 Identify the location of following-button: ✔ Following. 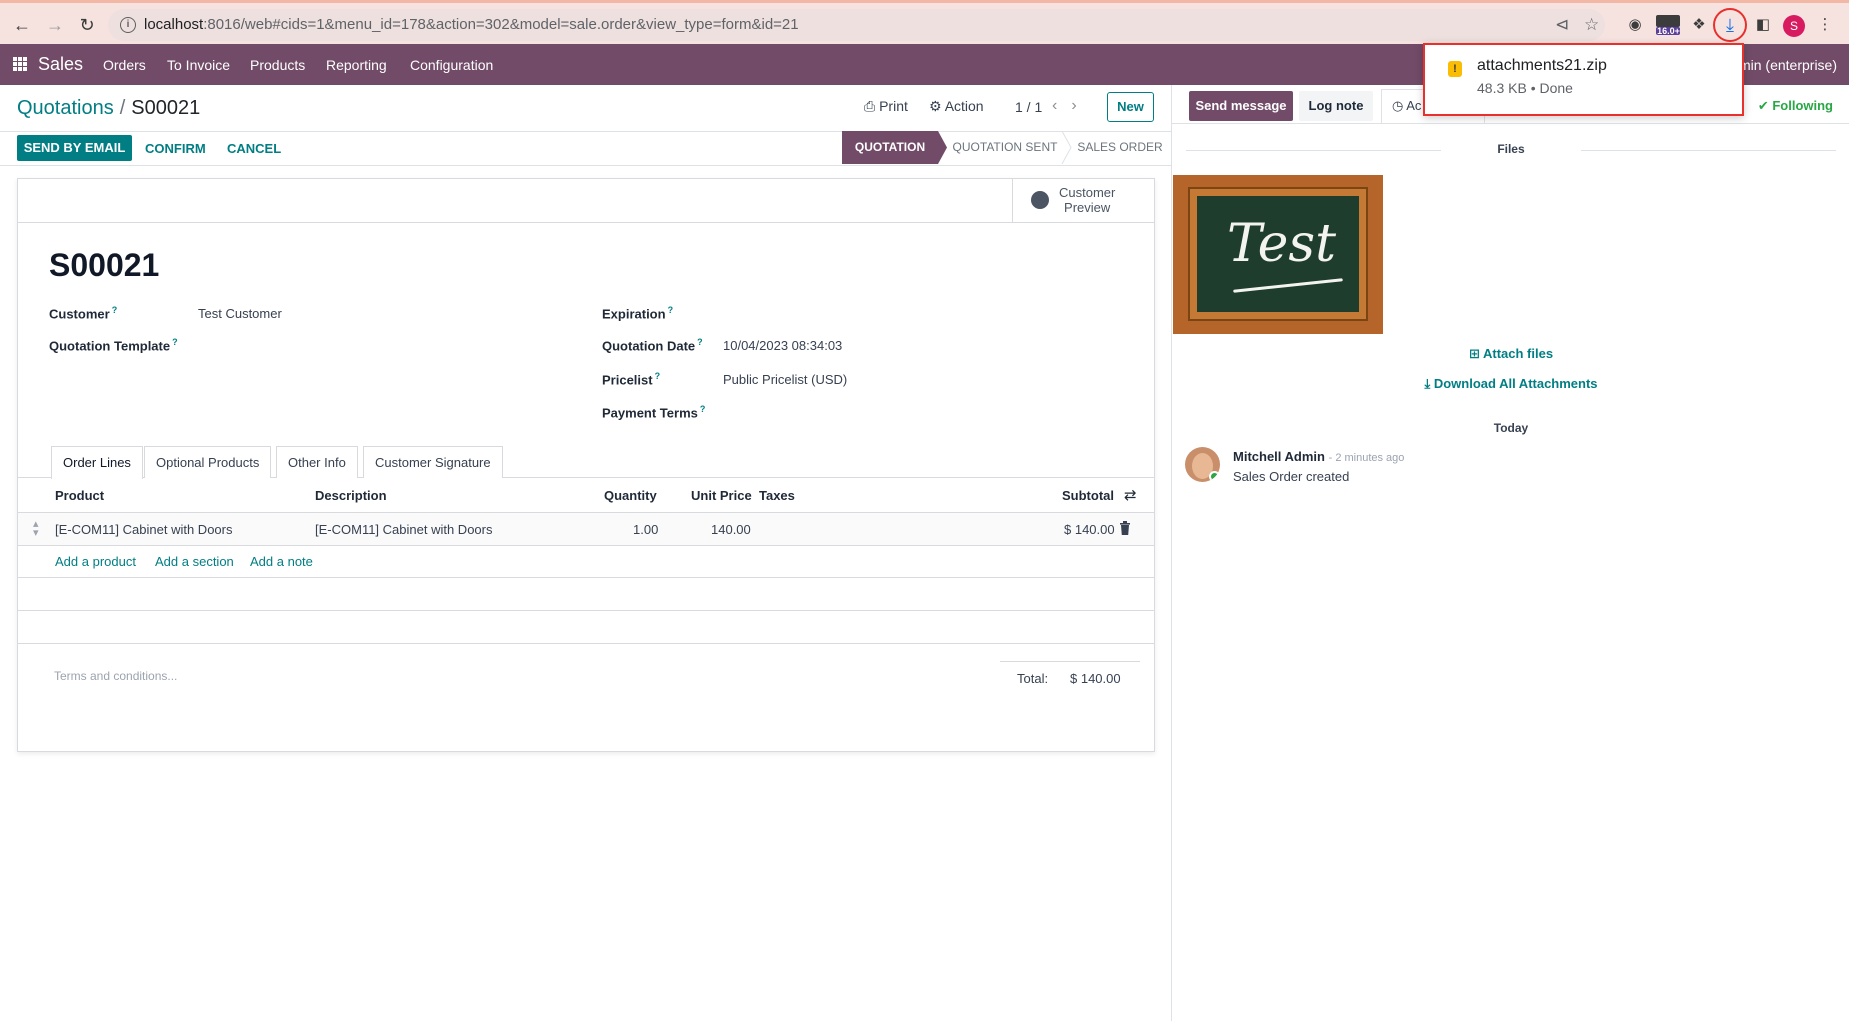
(1795, 106).